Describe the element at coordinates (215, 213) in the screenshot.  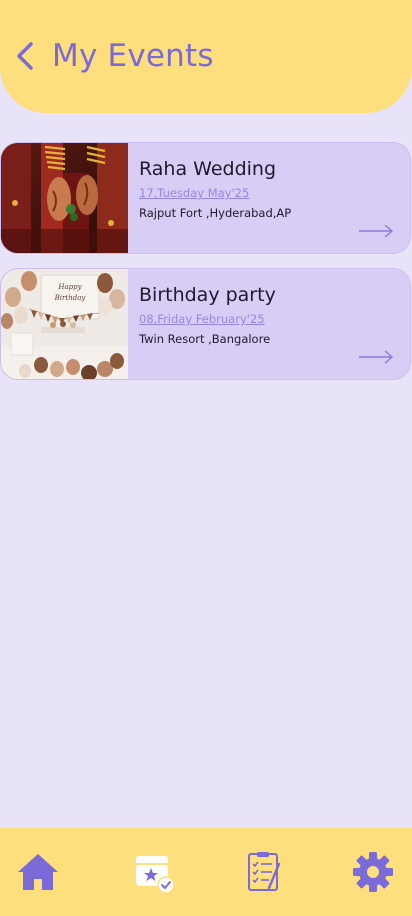
I see `event-location: Rajput Fort ,Hyderabad,AP` at that location.